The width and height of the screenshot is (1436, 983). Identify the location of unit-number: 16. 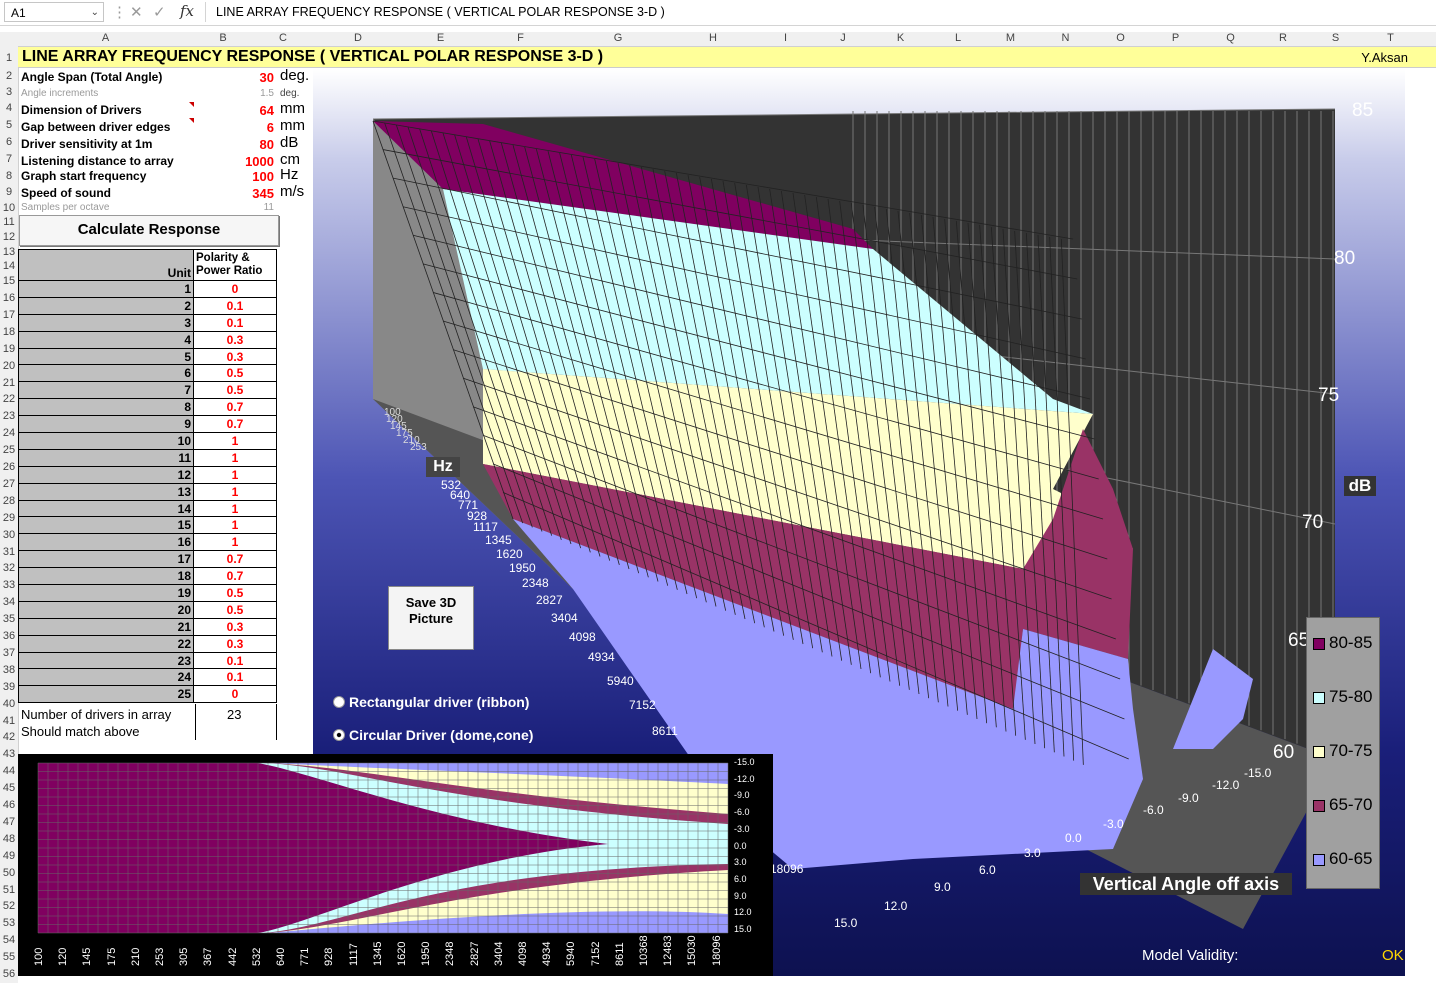
(106, 542).